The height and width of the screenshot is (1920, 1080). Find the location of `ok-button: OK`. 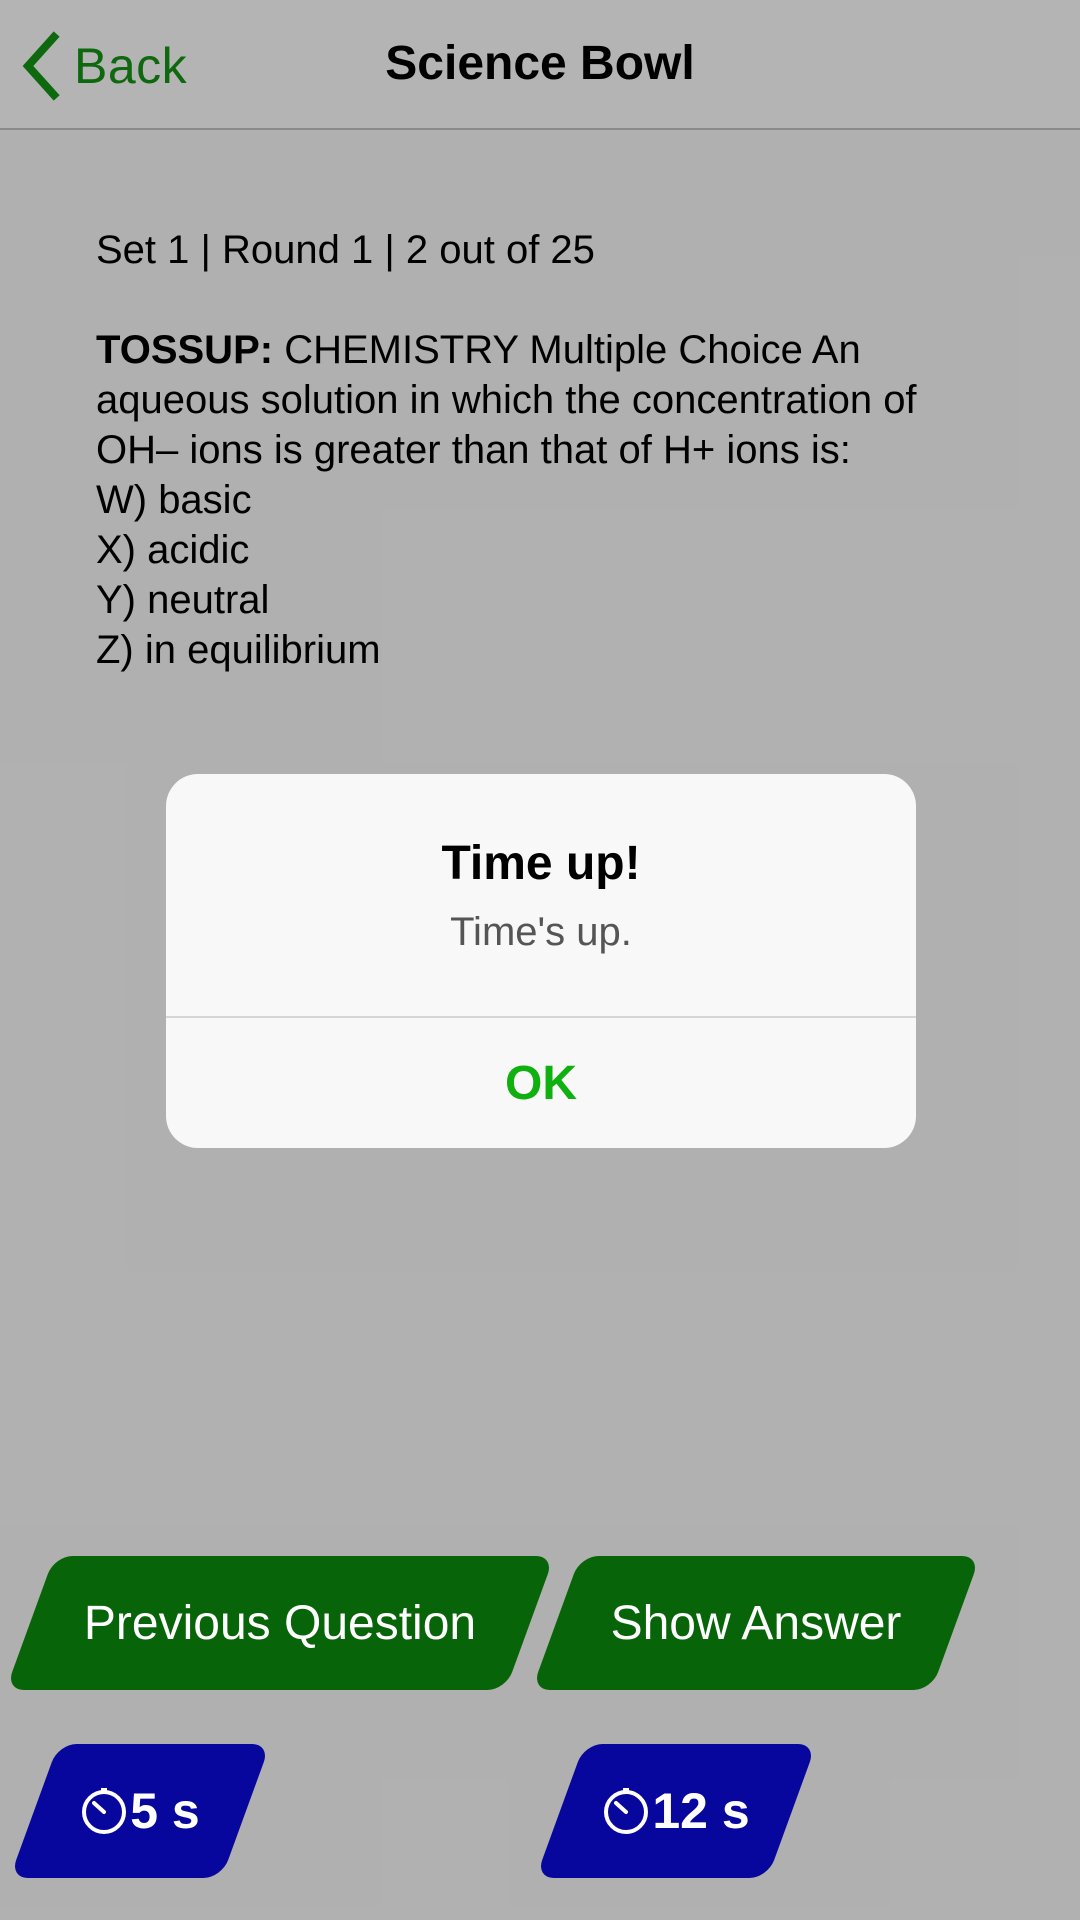

ok-button: OK is located at coordinates (541, 1083).